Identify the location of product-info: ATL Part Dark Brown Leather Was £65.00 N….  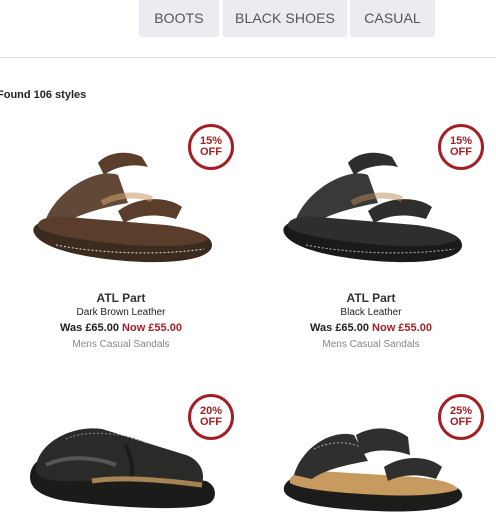
(121, 320).